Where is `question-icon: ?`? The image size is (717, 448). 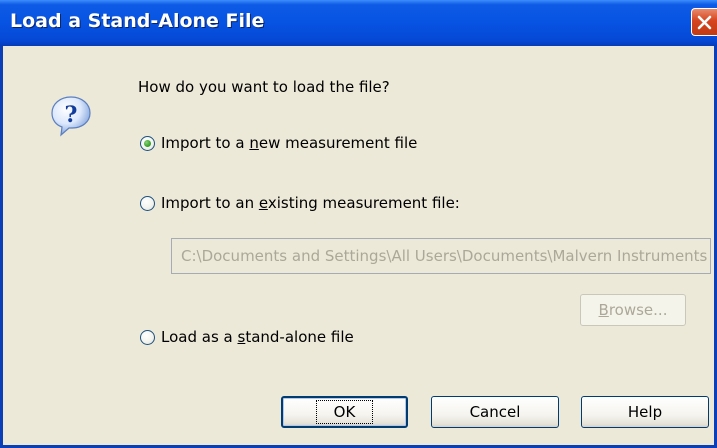 question-icon: ? is located at coordinates (71, 116).